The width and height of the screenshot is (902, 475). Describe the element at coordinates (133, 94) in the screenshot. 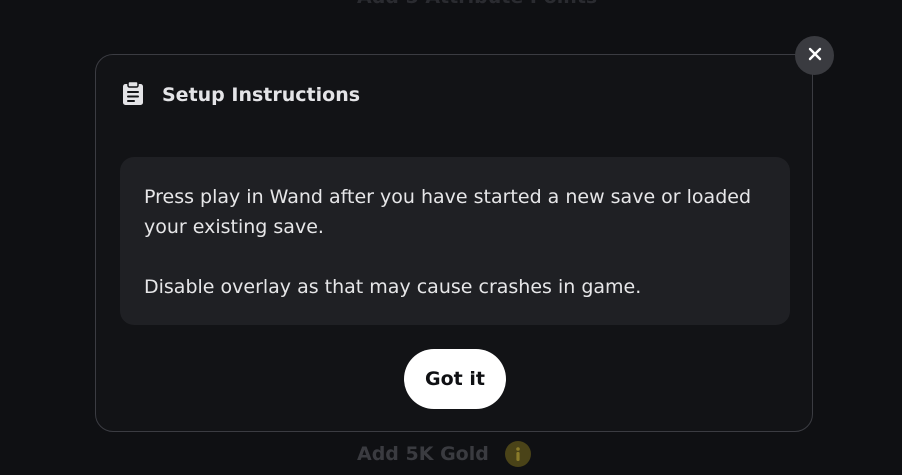

I see `clipboard-icon` at that location.